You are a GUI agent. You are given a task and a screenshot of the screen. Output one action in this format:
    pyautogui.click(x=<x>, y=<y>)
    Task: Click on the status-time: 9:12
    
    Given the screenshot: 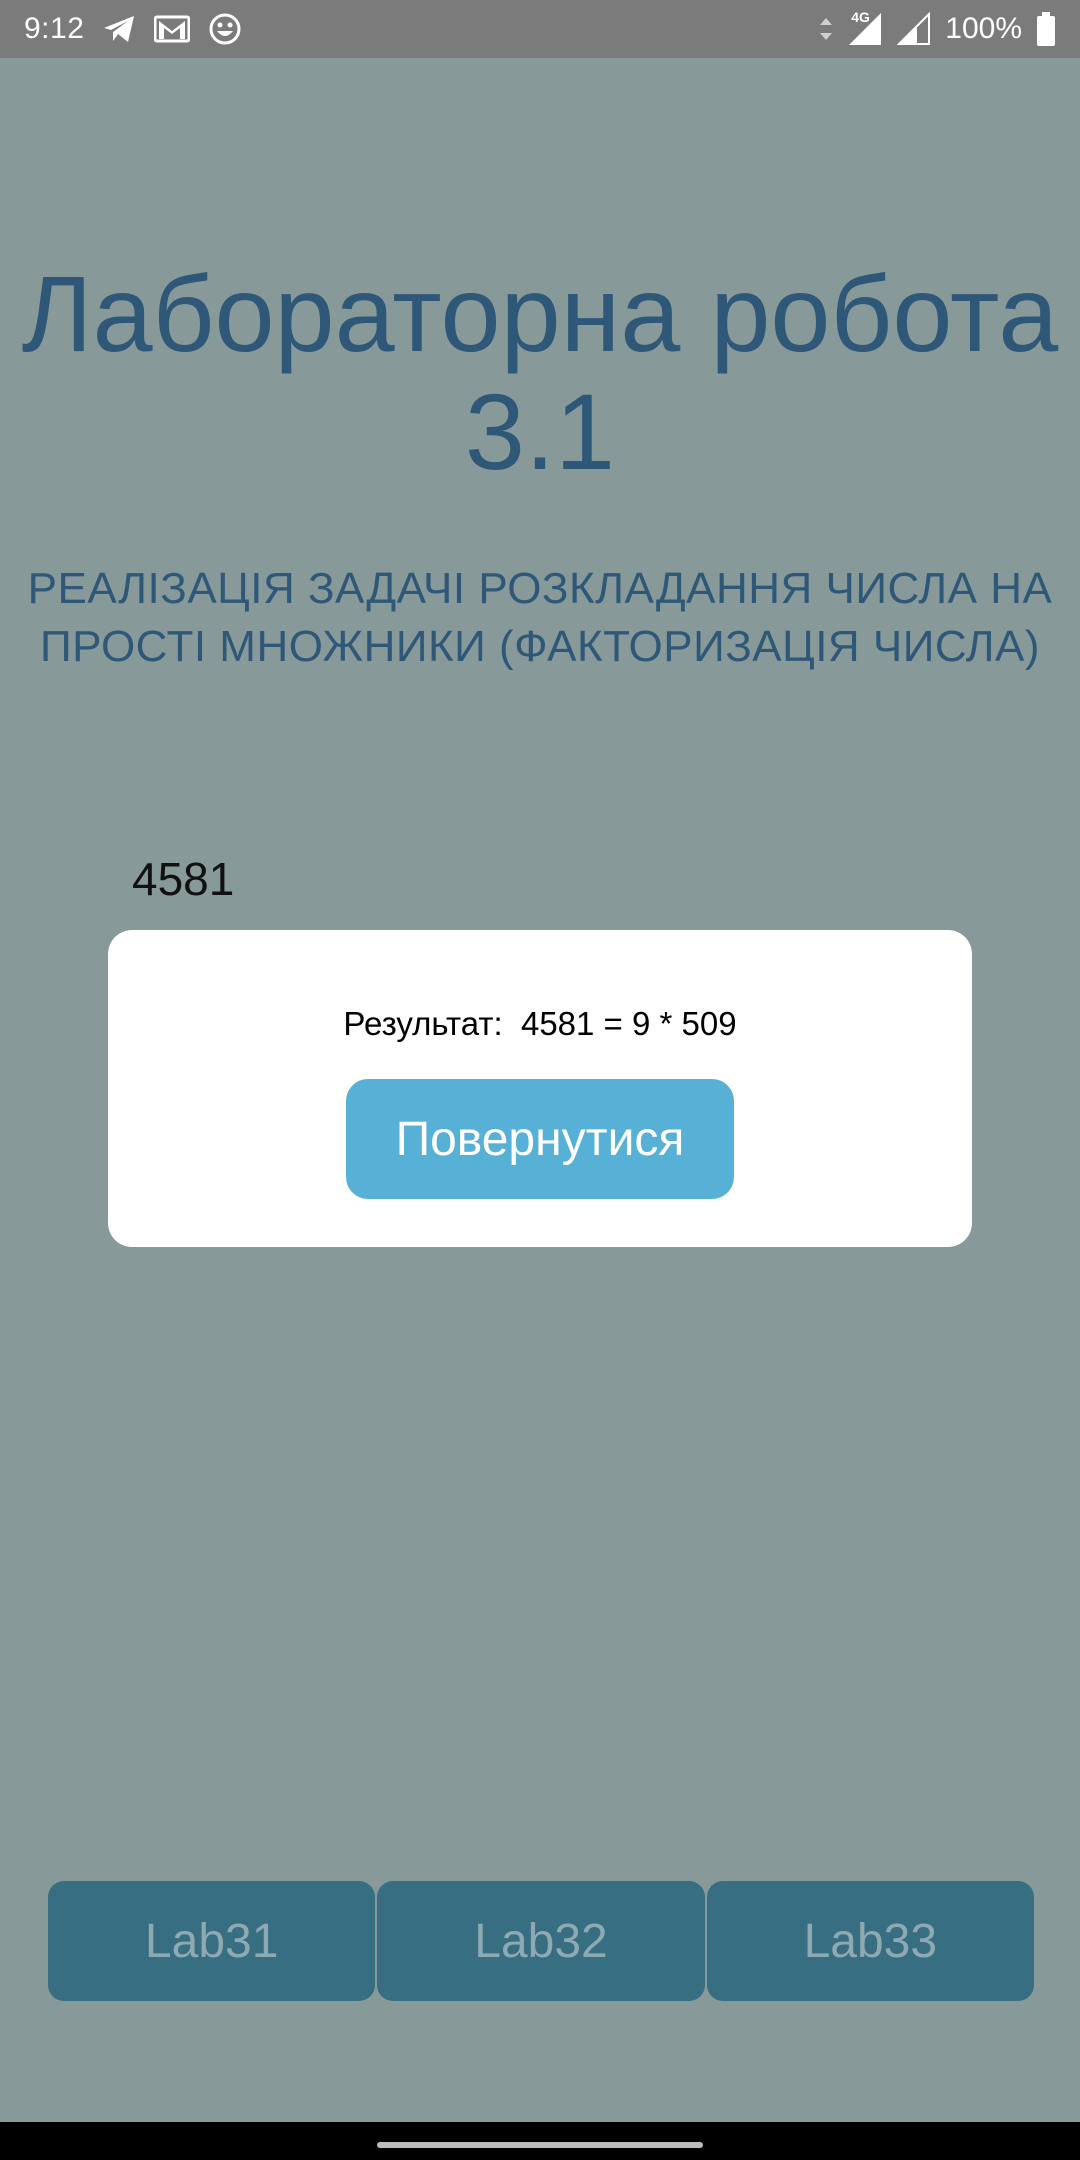 What is the action you would take?
    pyautogui.click(x=54, y=28)
    